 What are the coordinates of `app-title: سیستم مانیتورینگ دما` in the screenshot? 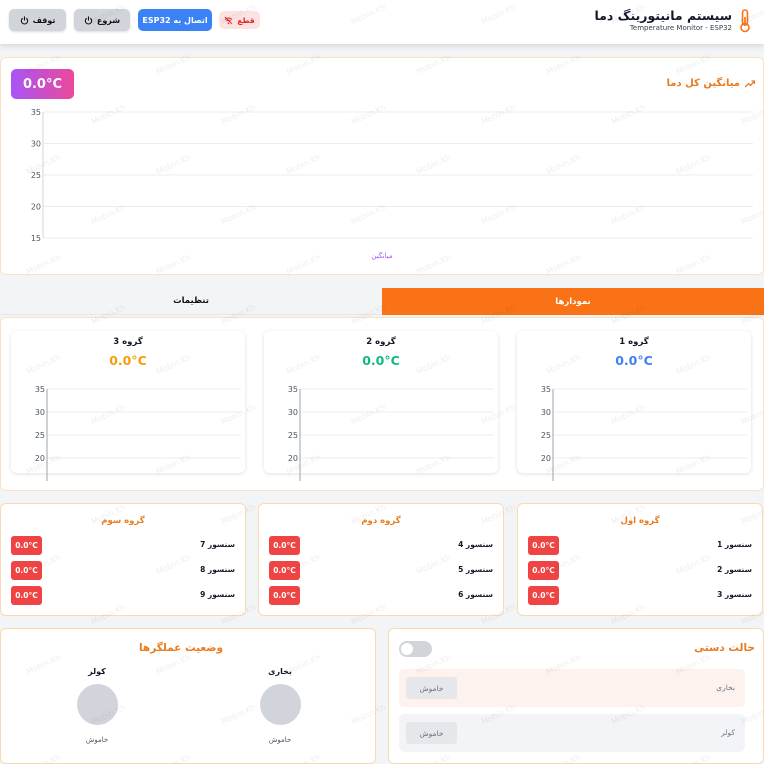 It's located at (663, 15).